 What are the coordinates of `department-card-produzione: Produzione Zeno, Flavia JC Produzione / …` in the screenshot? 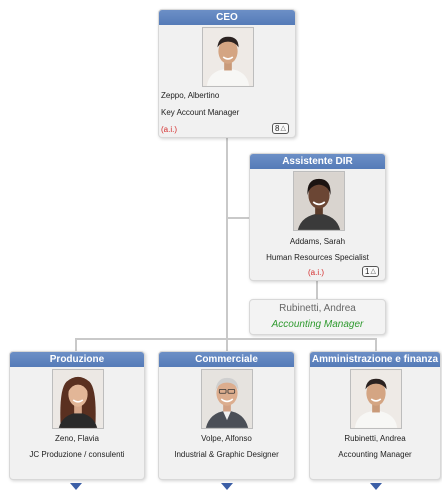 It's located at (77, 415).